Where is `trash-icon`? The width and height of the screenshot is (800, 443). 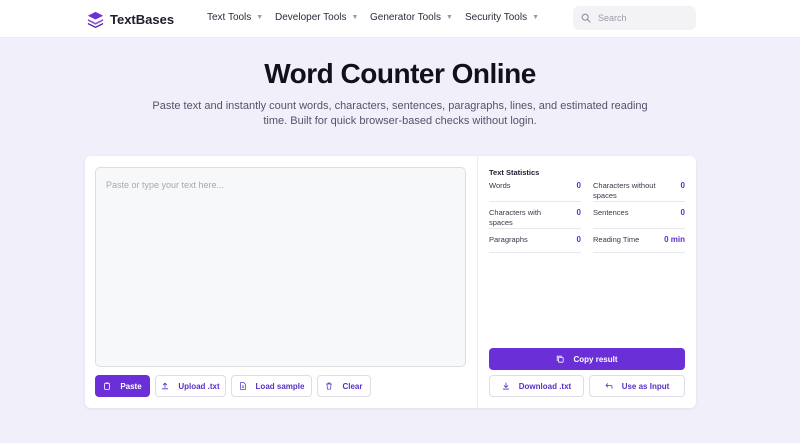
trash-icon is located at coordinates (329, 386).